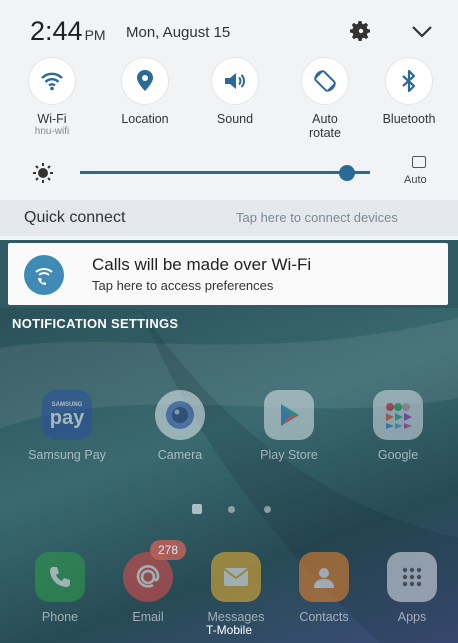 The height and width of the screenshot is (643, 458). Describe the element at coordinates (52, 131) in the screenshot. I see `toggle-wifi-network: hnu-wifi` at that location.